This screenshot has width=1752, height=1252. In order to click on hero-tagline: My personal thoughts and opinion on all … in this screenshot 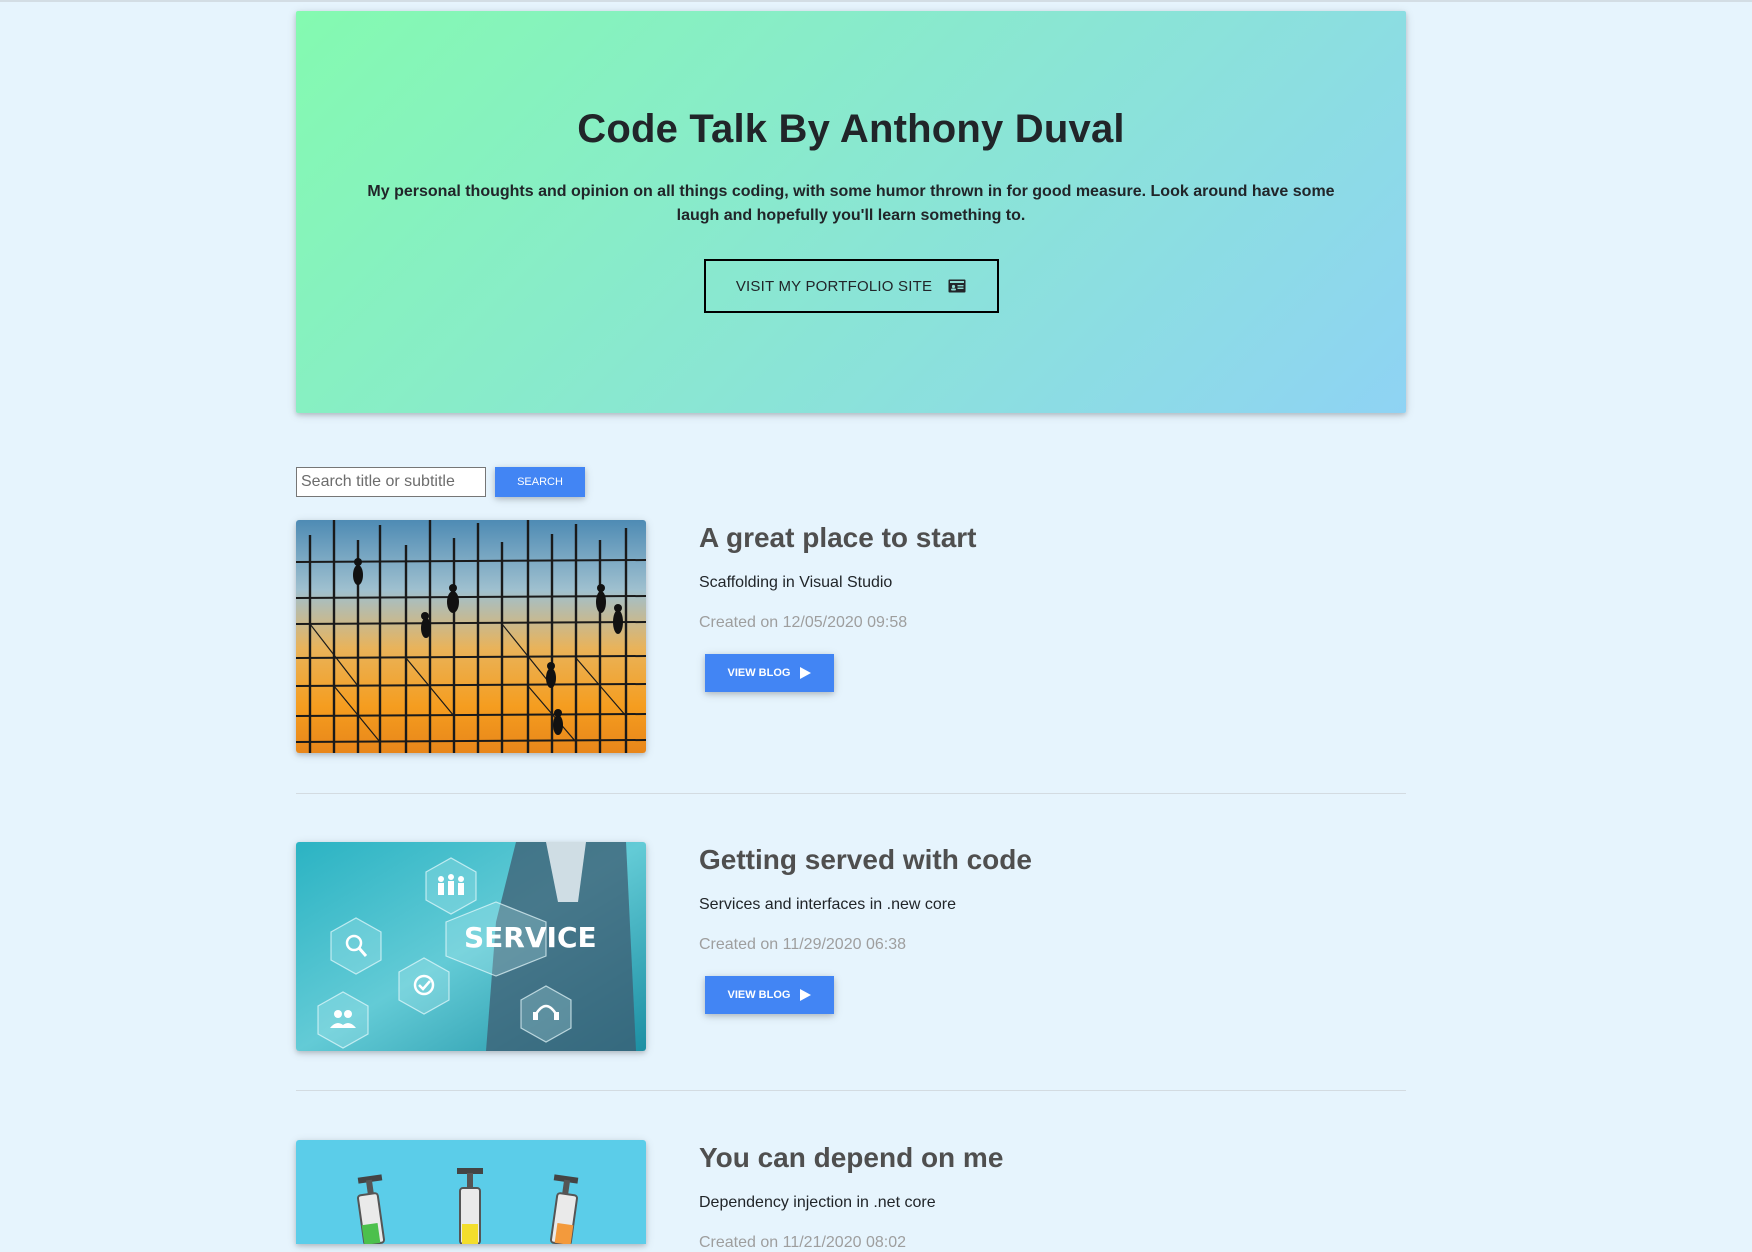, I will do `click(851, 203)`.